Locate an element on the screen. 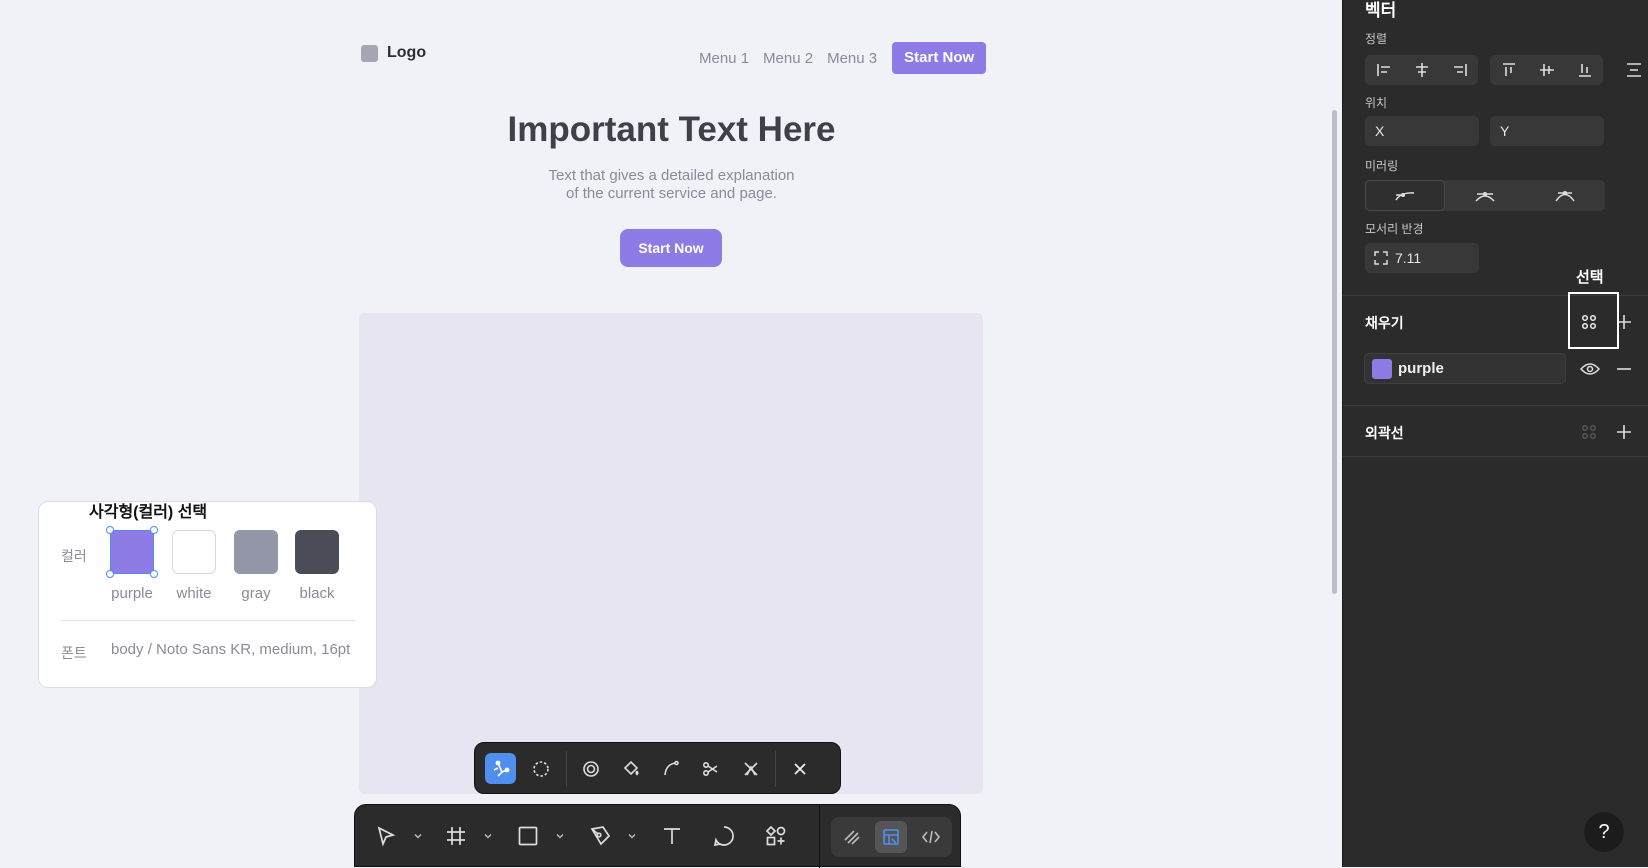 The image size is (1648, 868). code-mode-button is located at coordinates (931, 837).